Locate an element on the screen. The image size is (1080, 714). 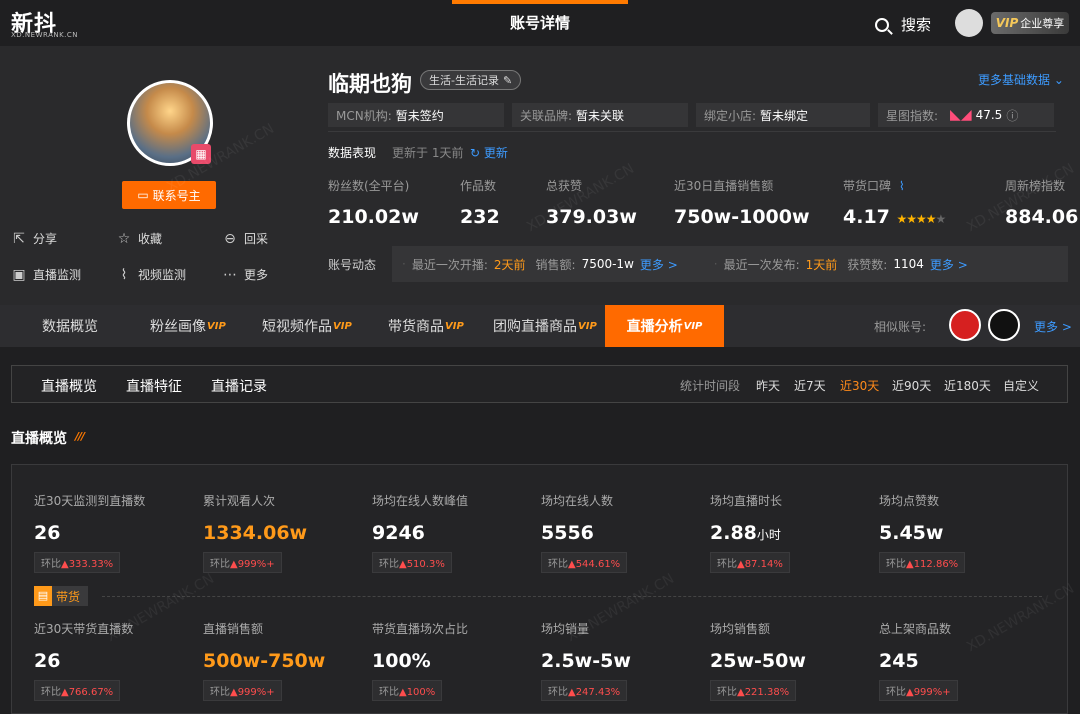
tab-label: 直播分析 is located at coordinates (654, 327).